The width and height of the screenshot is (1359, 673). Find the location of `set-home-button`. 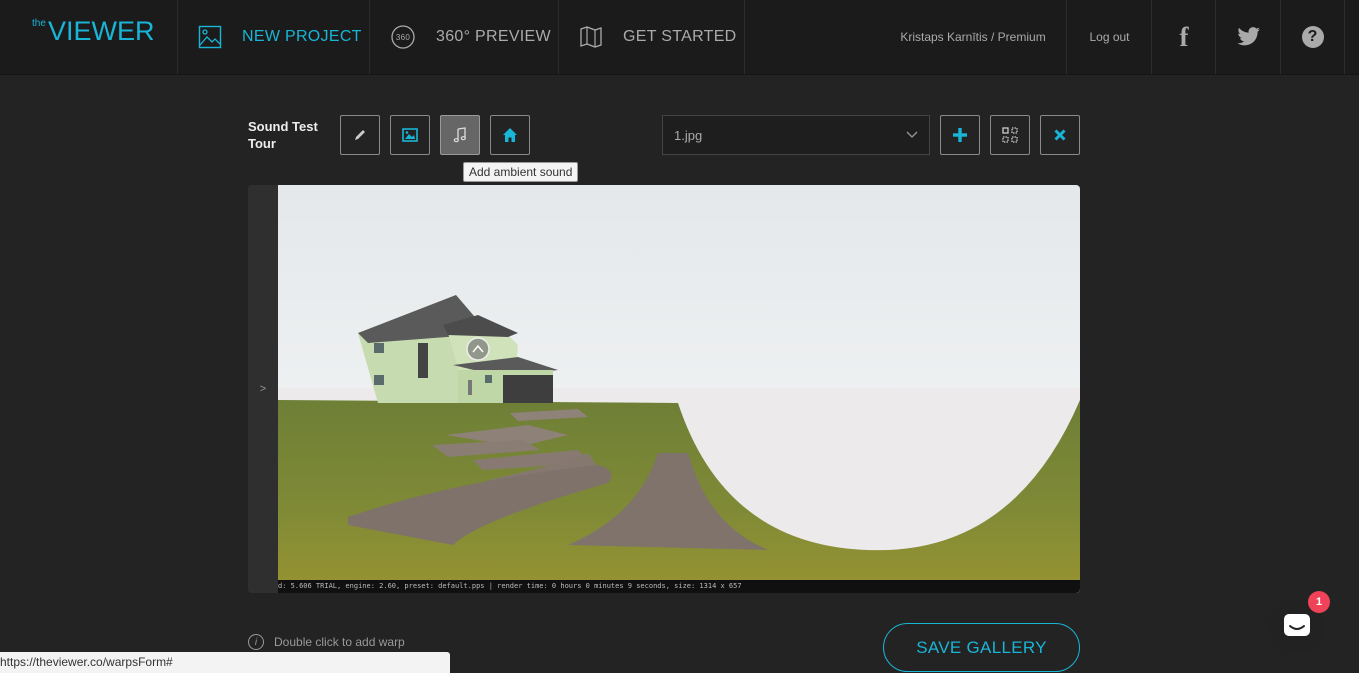

set-home-button is located at coordinates (510, 135).